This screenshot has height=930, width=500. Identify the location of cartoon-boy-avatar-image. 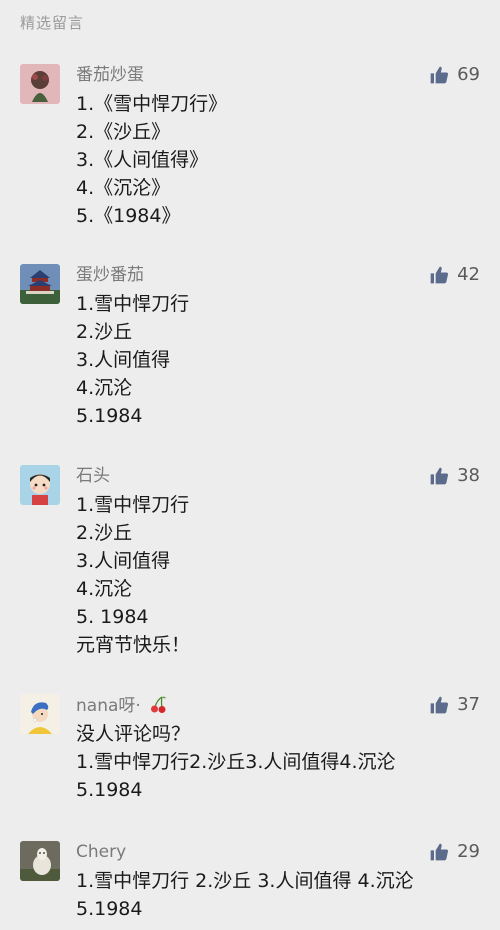
(40, 485).